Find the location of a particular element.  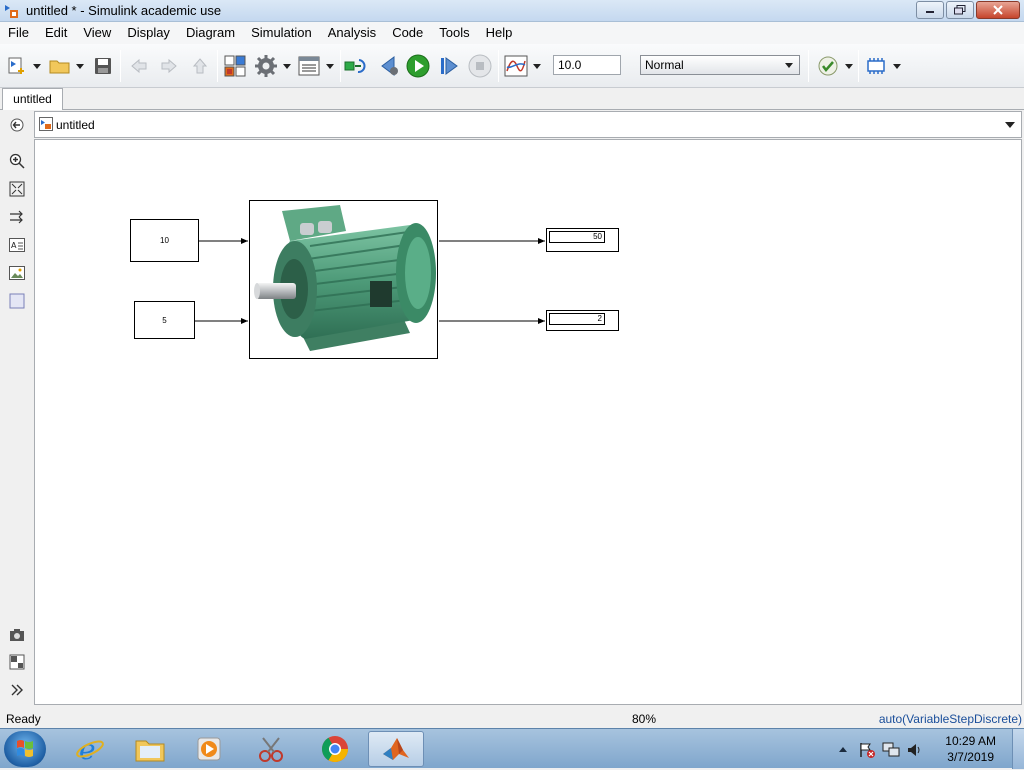

taskbar: e 10:29 AM 3/7/2019 is located at coordinates (512, 748).